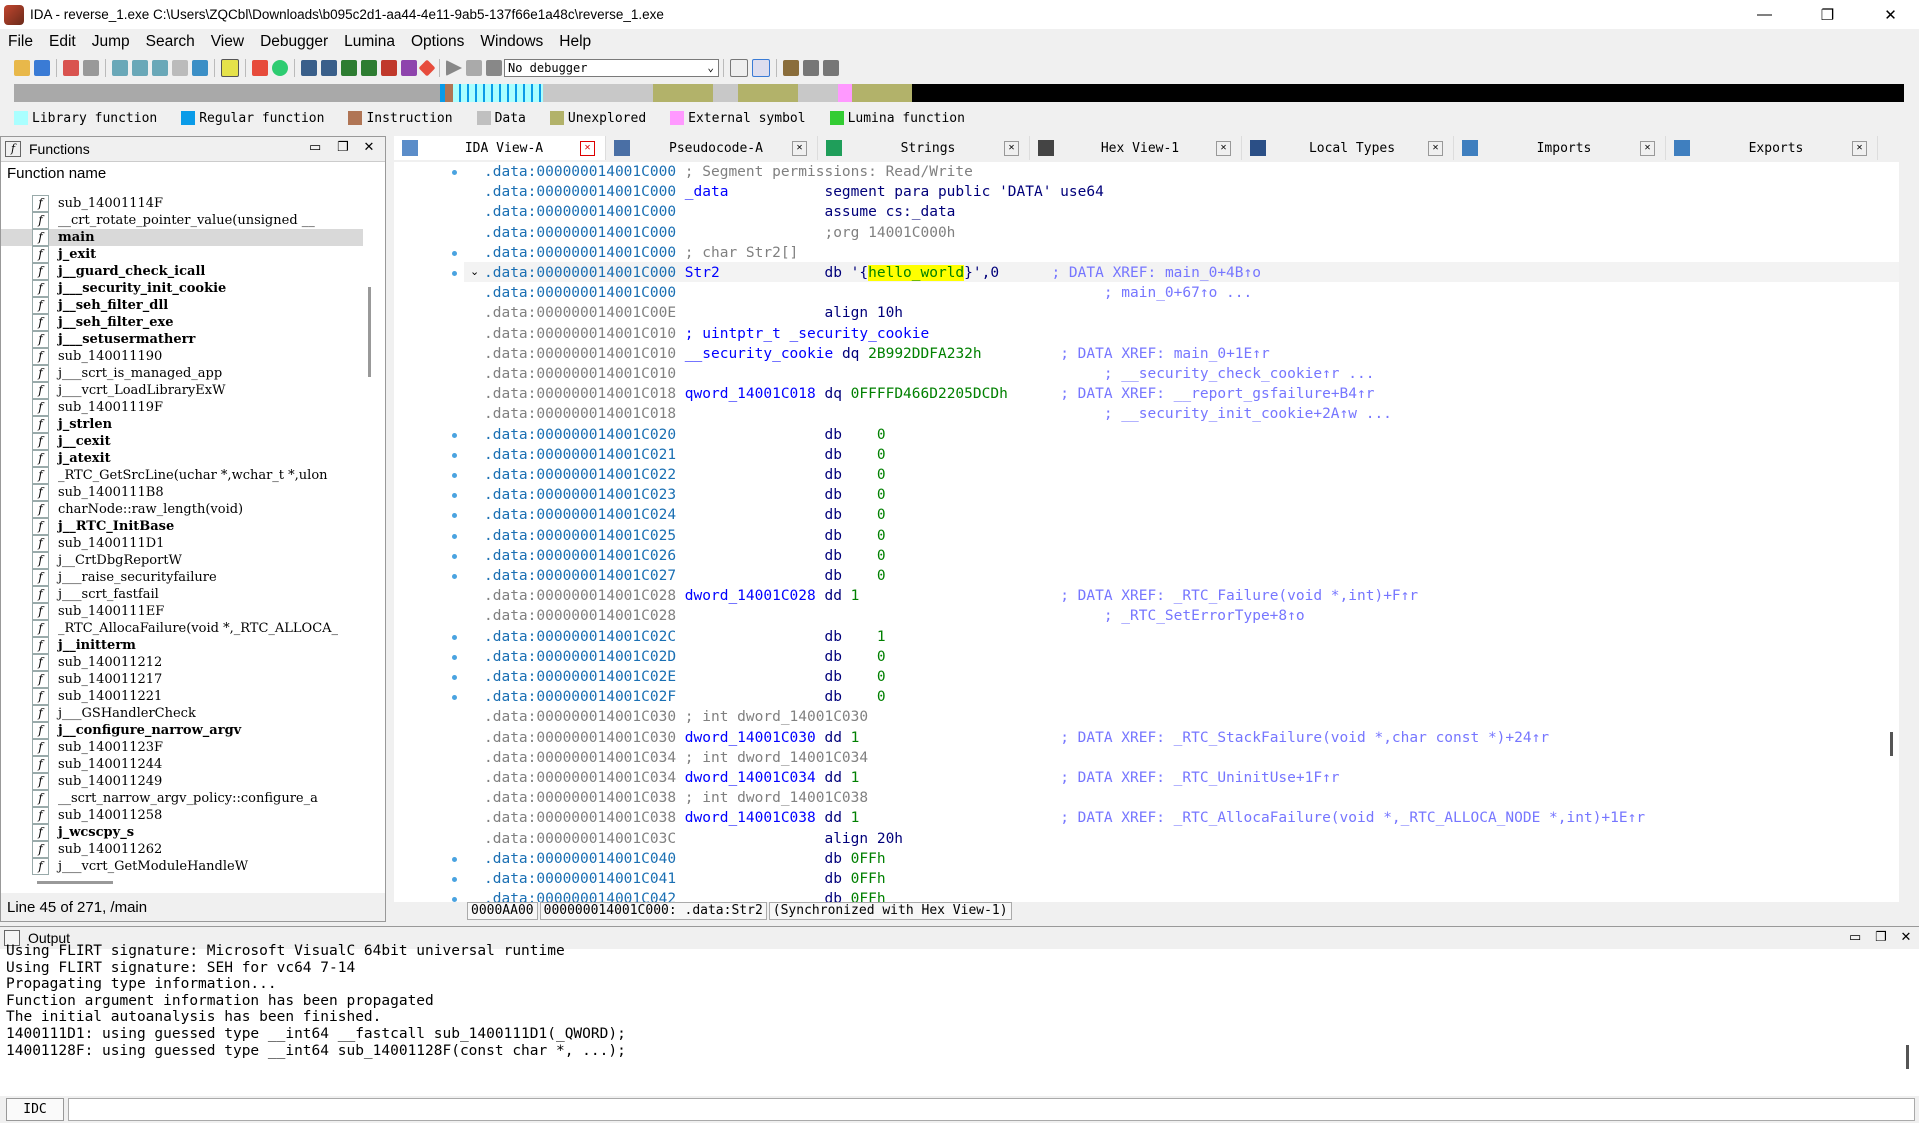 The height and width of the screenshot is (1123, 1919). Describe the element at coordinates (685, 657) in the screenshot. I see `disassembly-line: .data:000000014001C02D db 0` at that location.